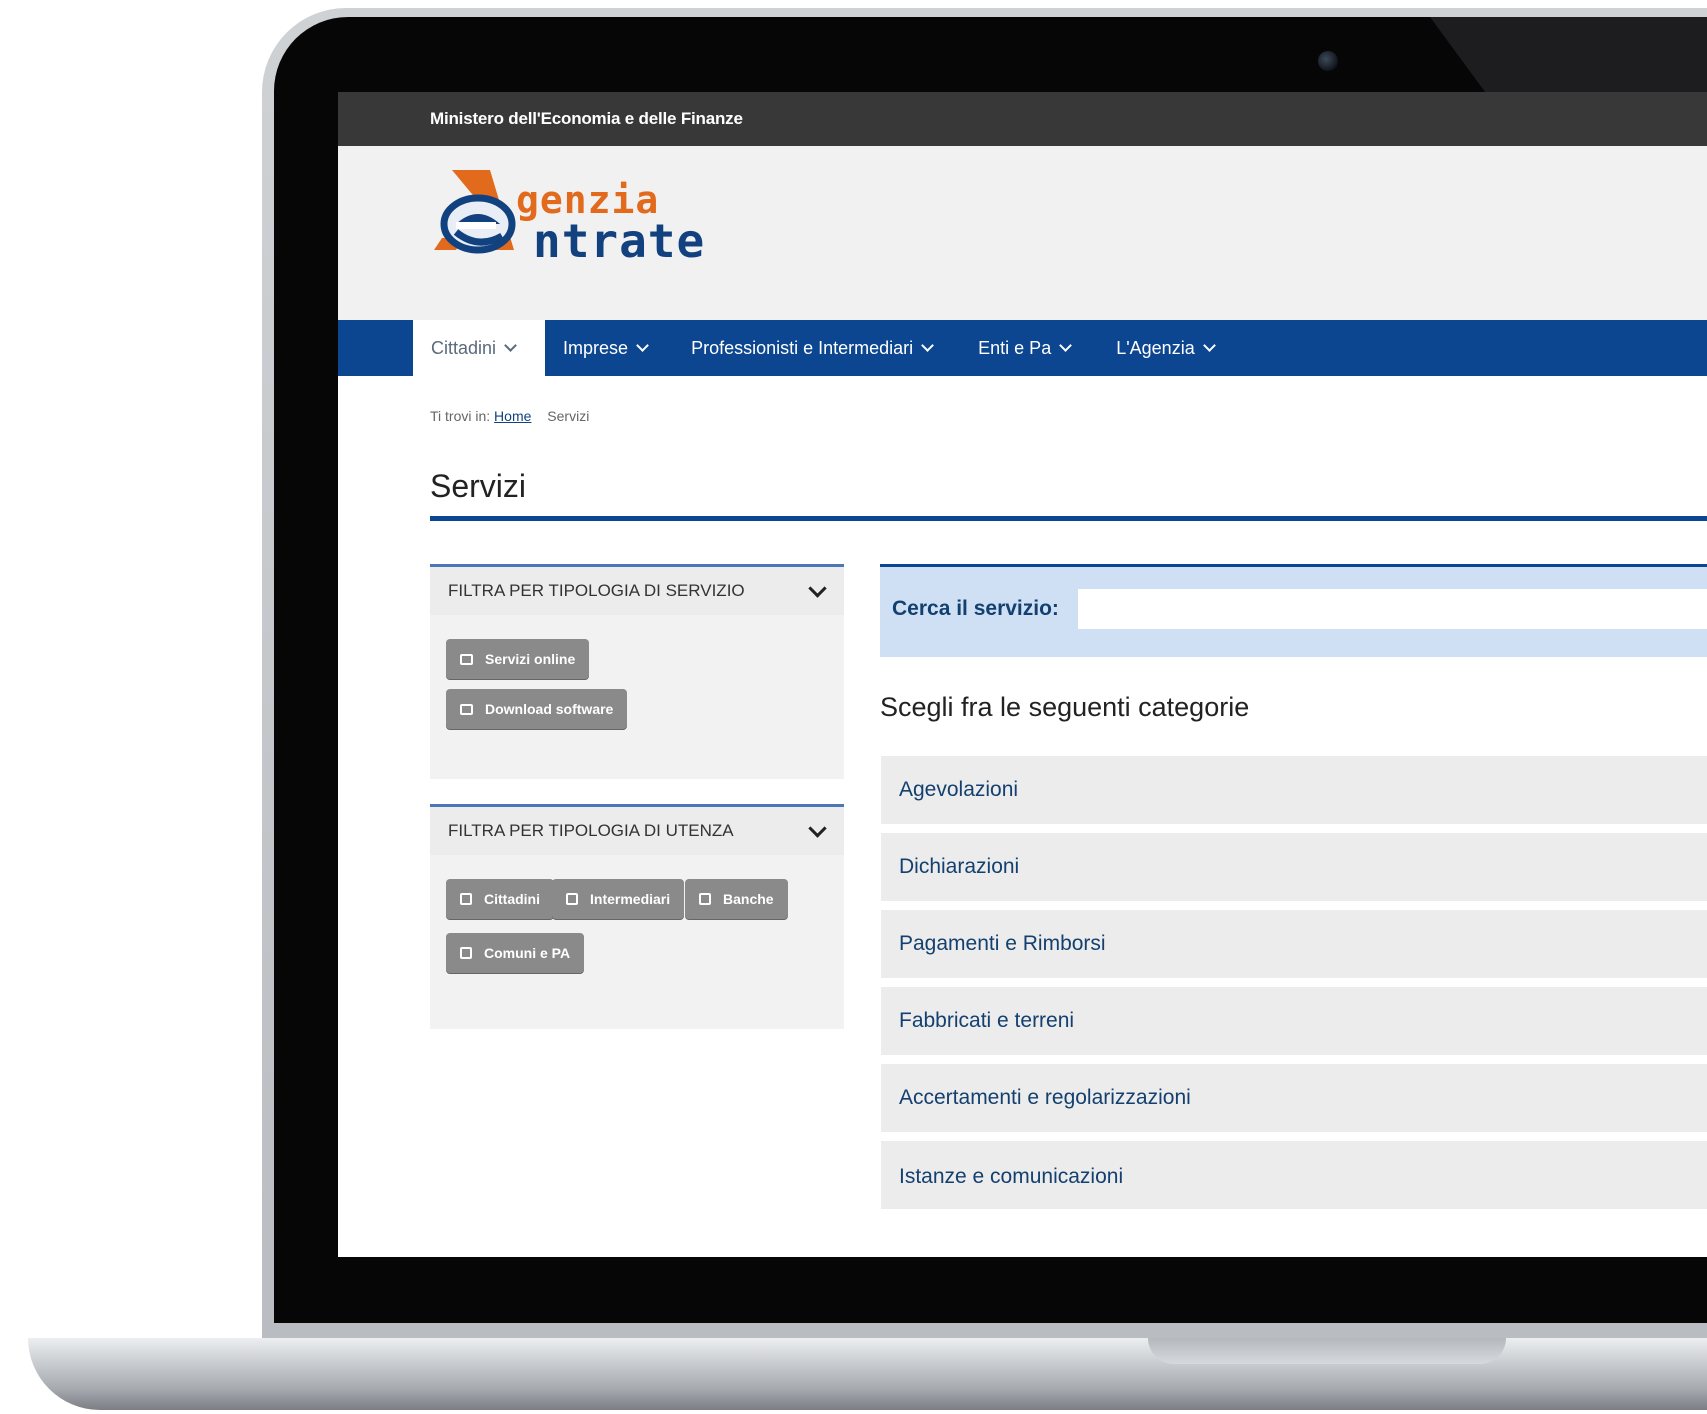  I want to click on nav-imprese-label: Imprese, so click(596, 347).